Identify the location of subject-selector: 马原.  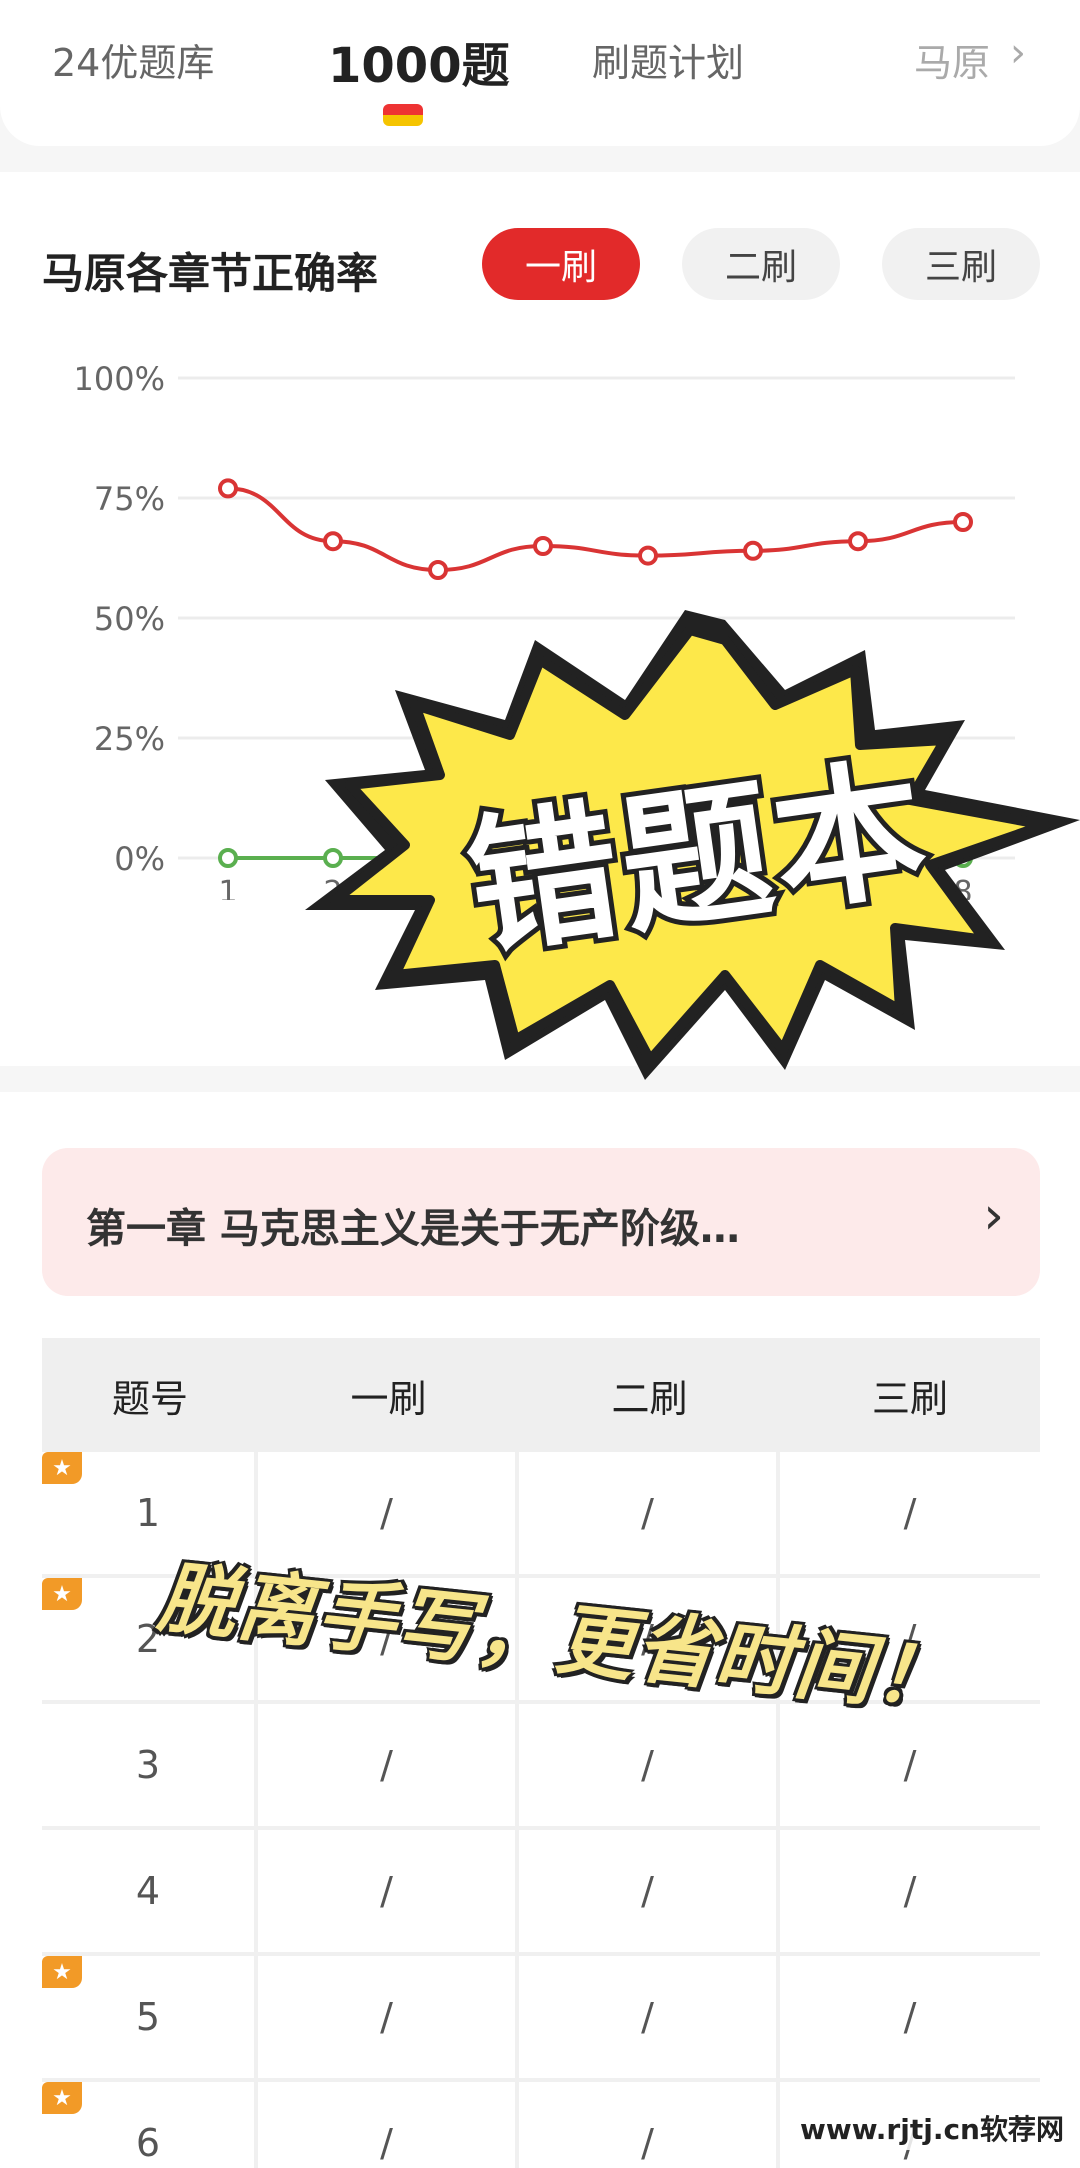
(952, 59).